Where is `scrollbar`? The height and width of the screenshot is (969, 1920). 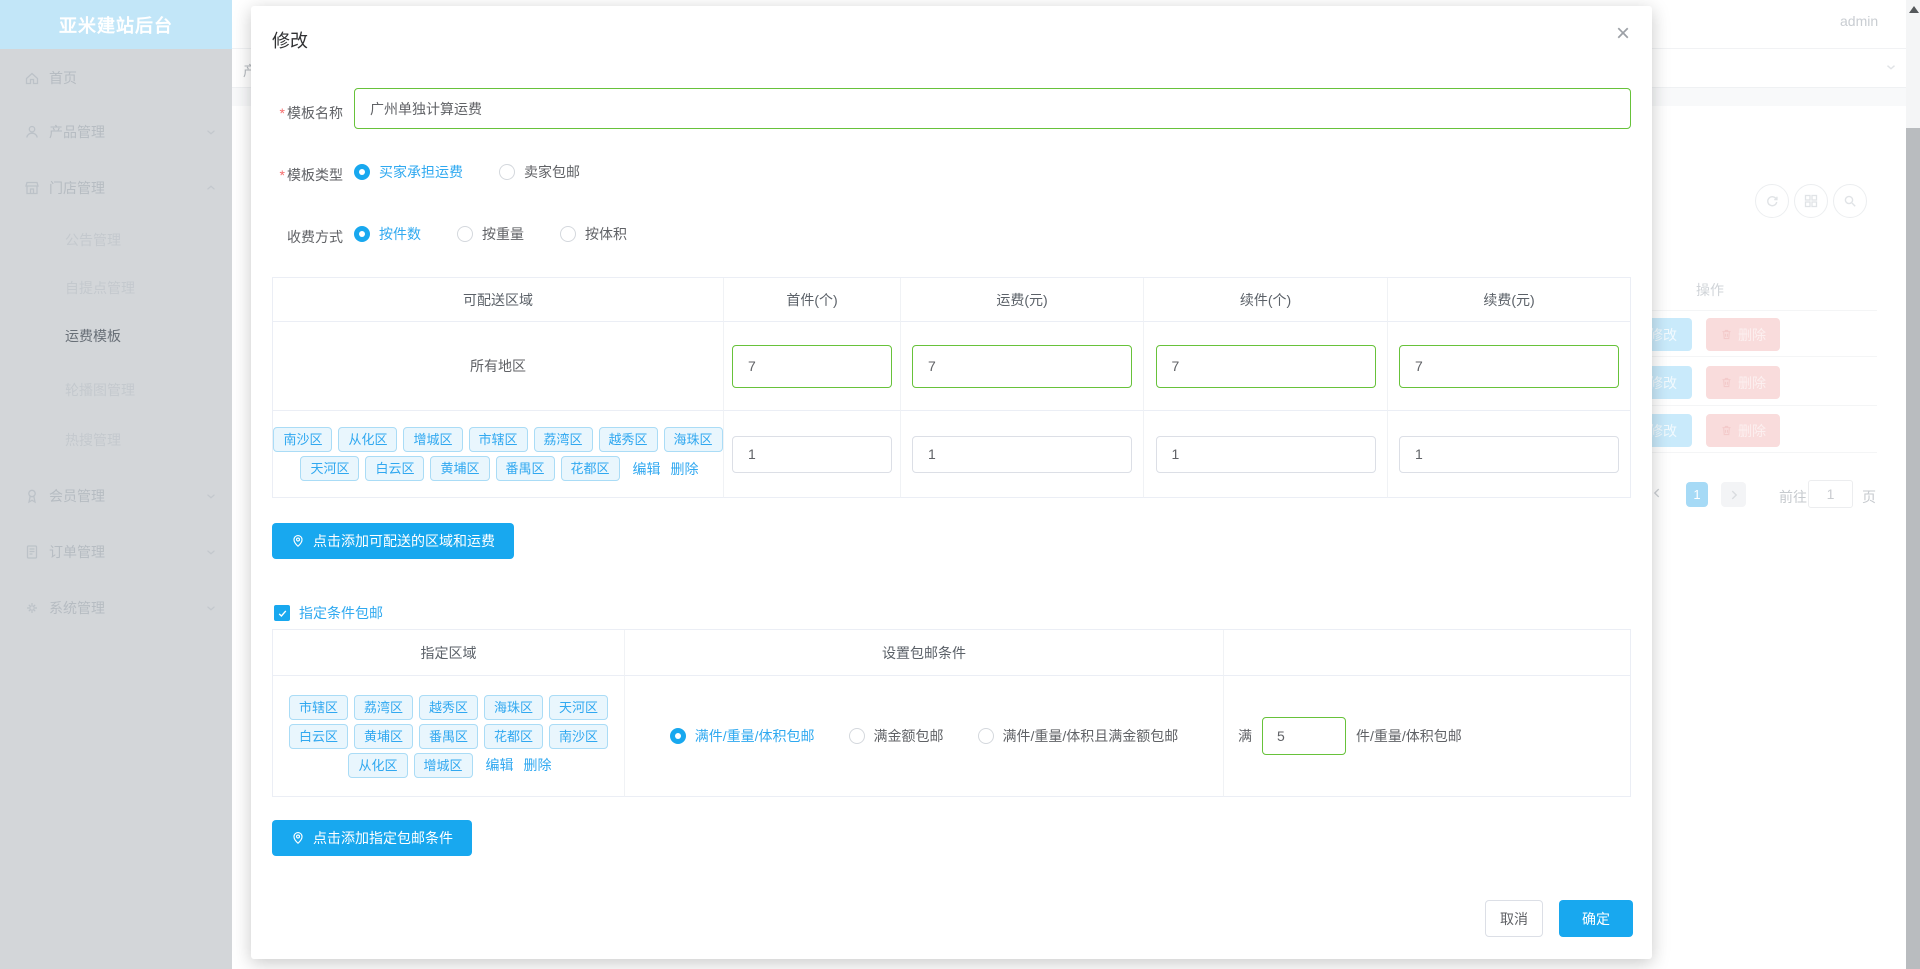 scrollbar is located at coordinates (1913, 484).